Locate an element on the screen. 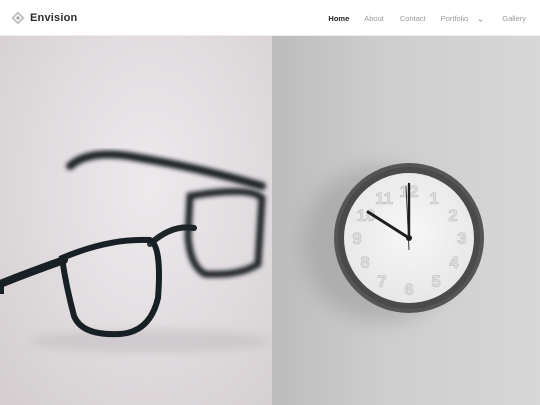  svg-text: 5 is located at coordinates (435, 281).